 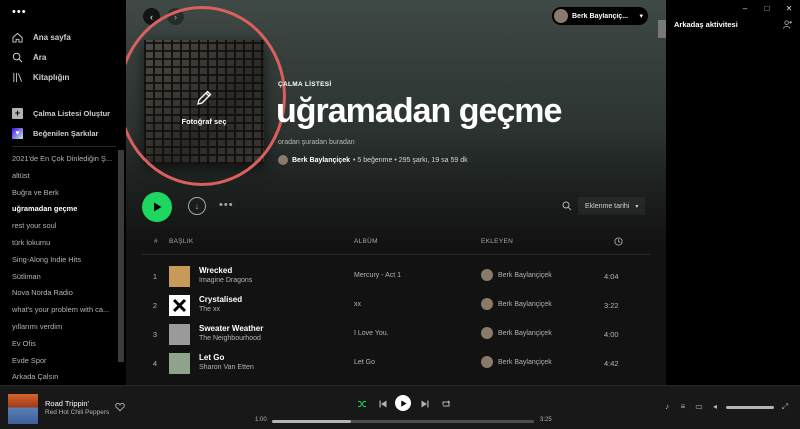 What do you see at coordinates (225, 280) in the screenshot?
I see `track-artist: Imagine Dragons` at bounding box center [225, 280].